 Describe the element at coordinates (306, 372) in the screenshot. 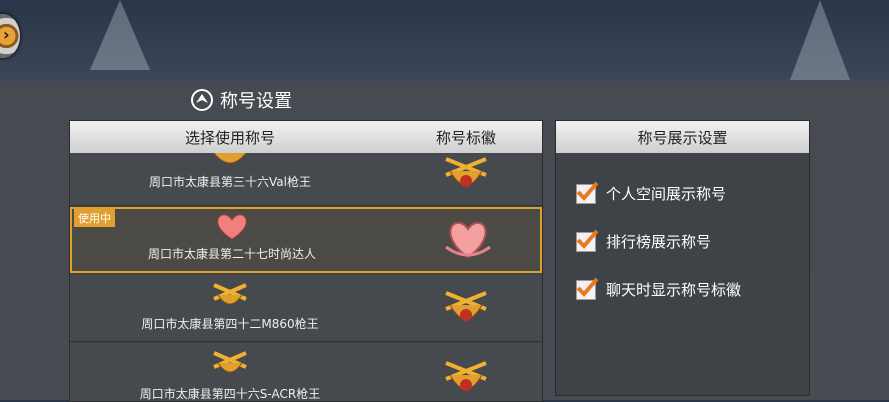

I see `title-row: 周口市太康县第四十六S-ACR枪王` at that location.